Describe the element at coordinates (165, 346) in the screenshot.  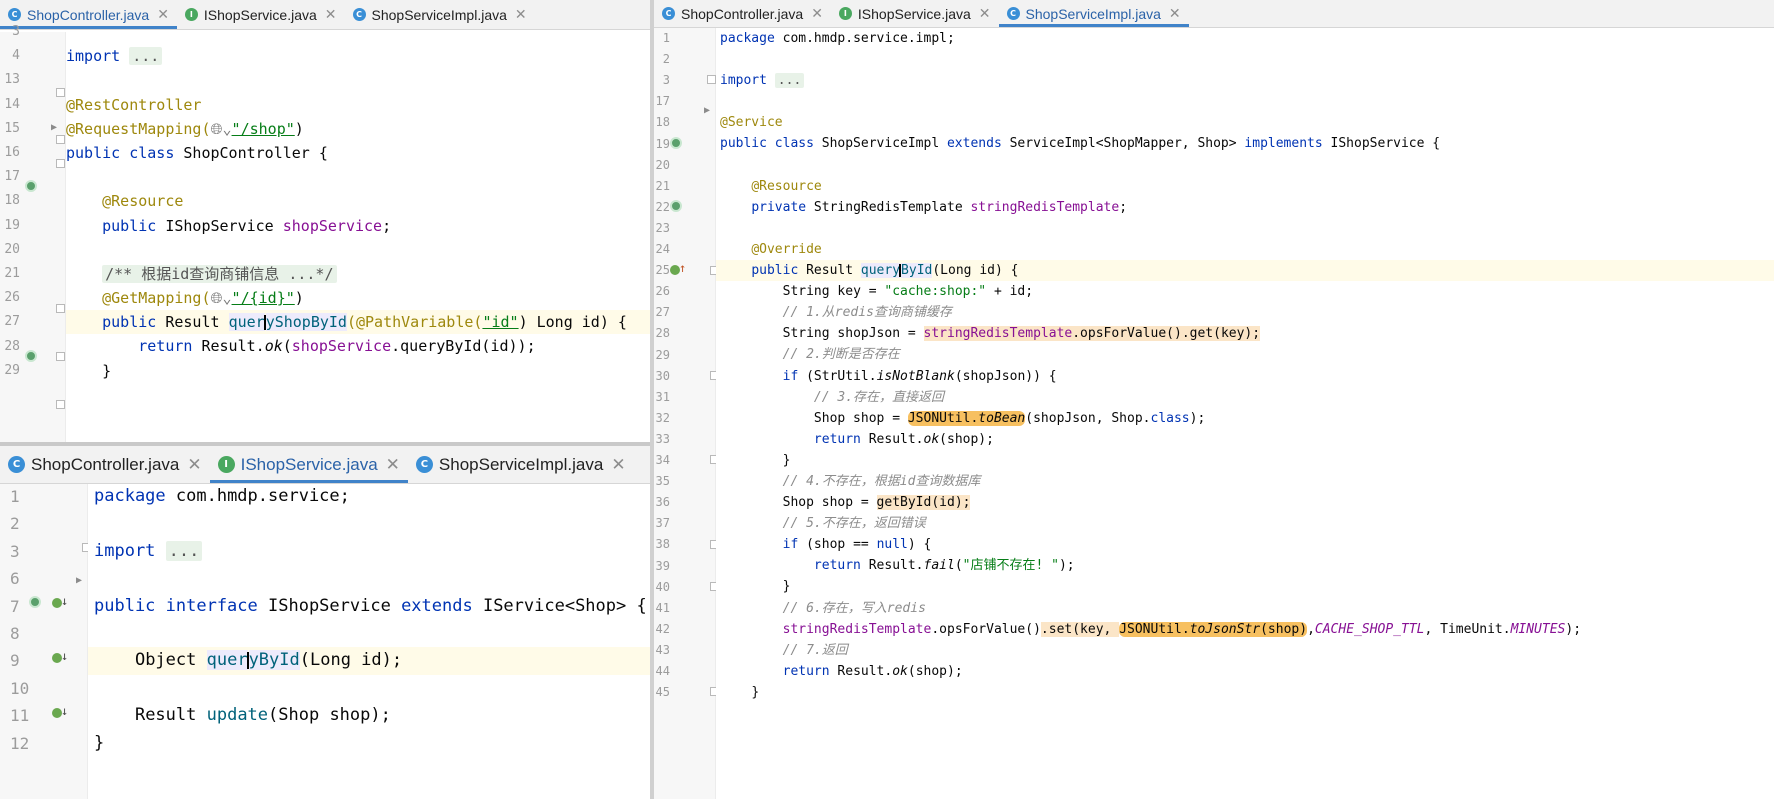
I see `keyword: return` at that location.